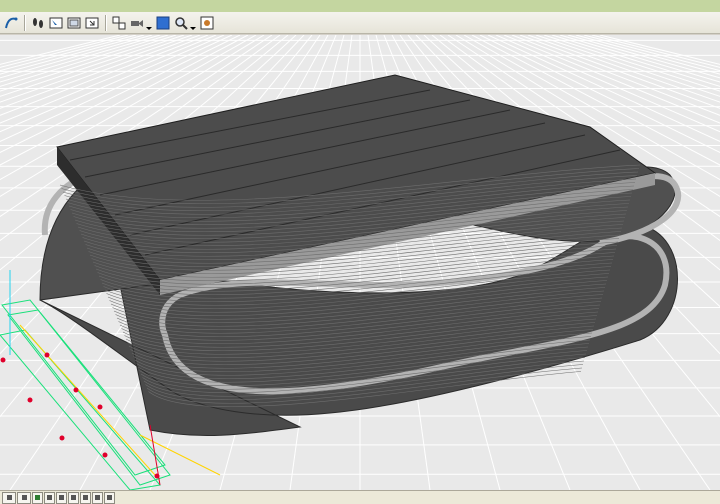 The image size is (720, 504). I want to click on select-view-icon, so click(56, 23).